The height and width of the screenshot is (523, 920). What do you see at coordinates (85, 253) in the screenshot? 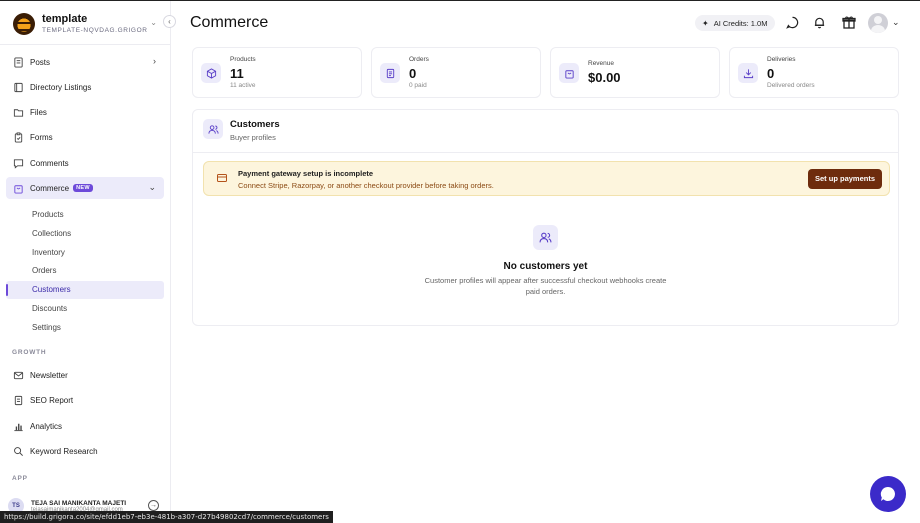
I see `sidebar-subitem-inventory: Inventory` at bounding box center [85, 253].